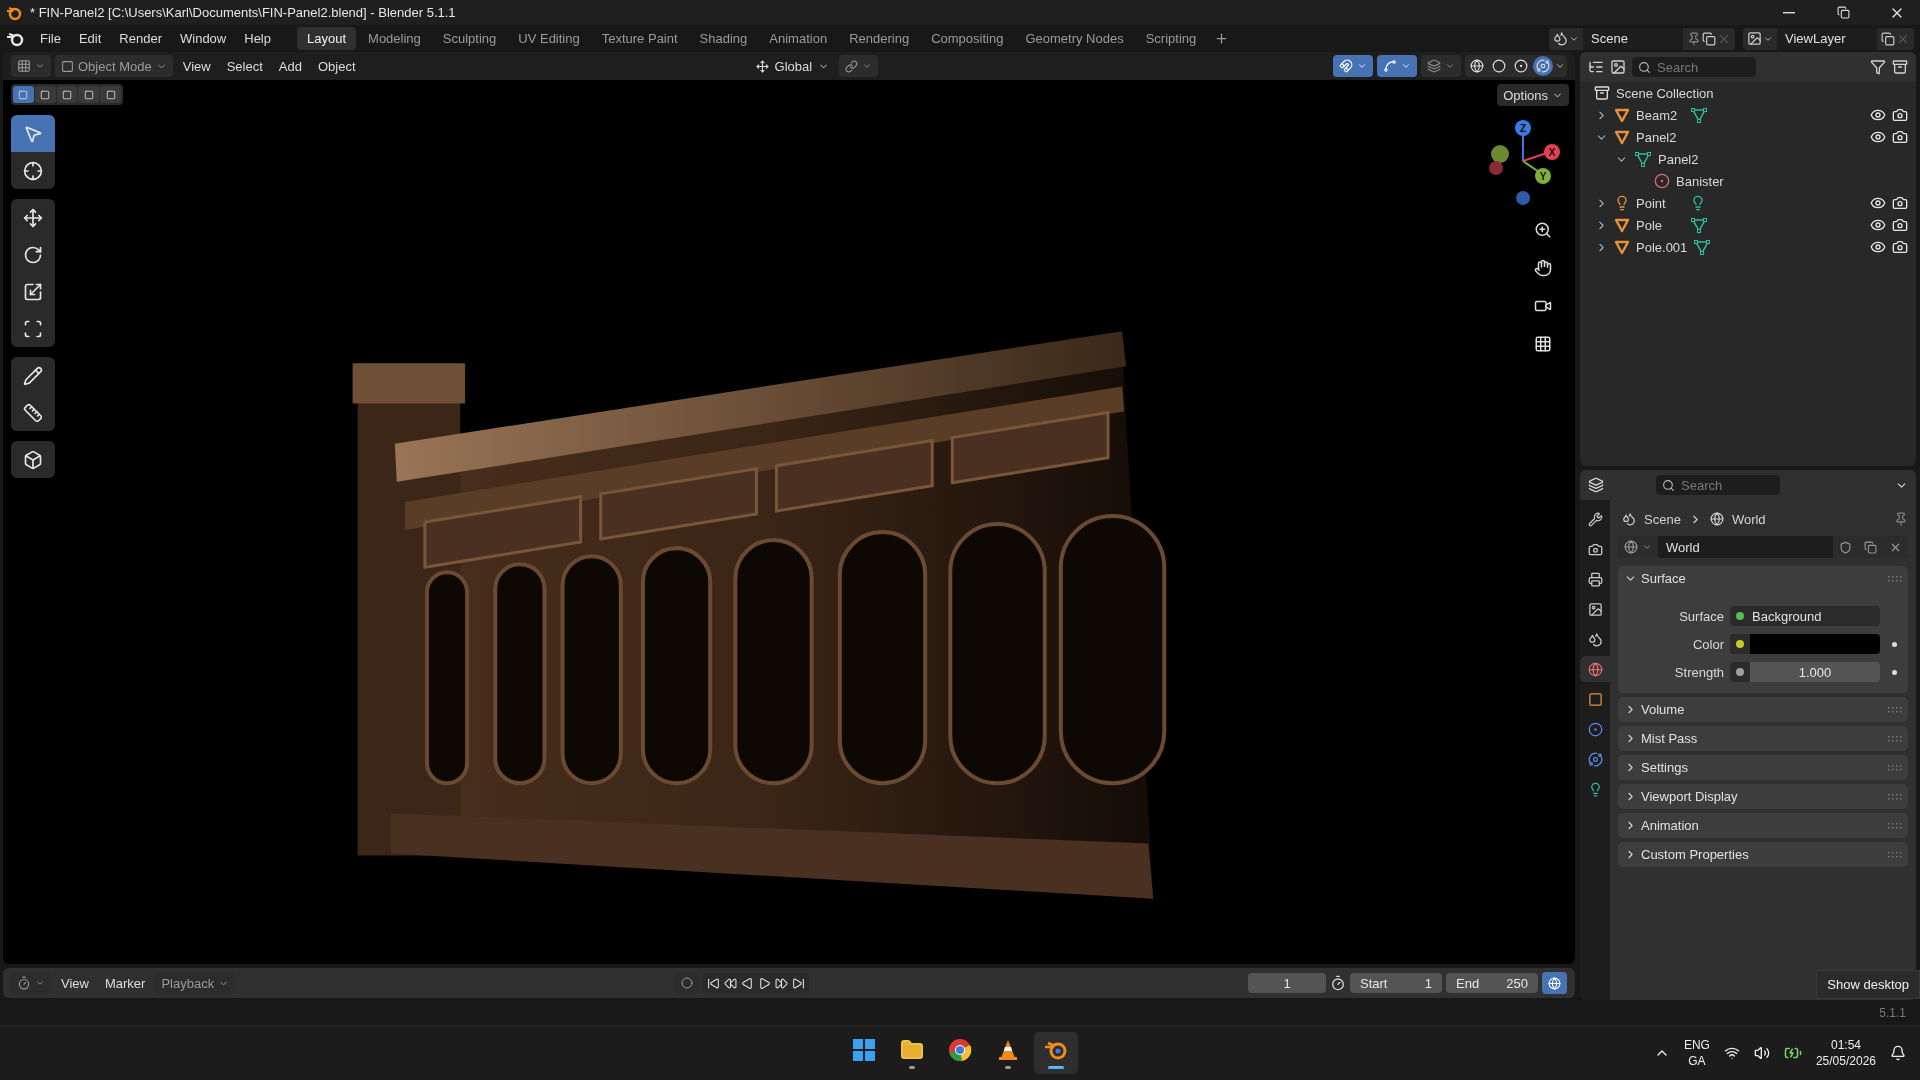 Image resolution: width=1920 pixels, height=1080 pixels. What do you see at coordinates (967, 38) in the screenshot?
I see `workspace-tab: Compositing` at bounding box center [967, 38].